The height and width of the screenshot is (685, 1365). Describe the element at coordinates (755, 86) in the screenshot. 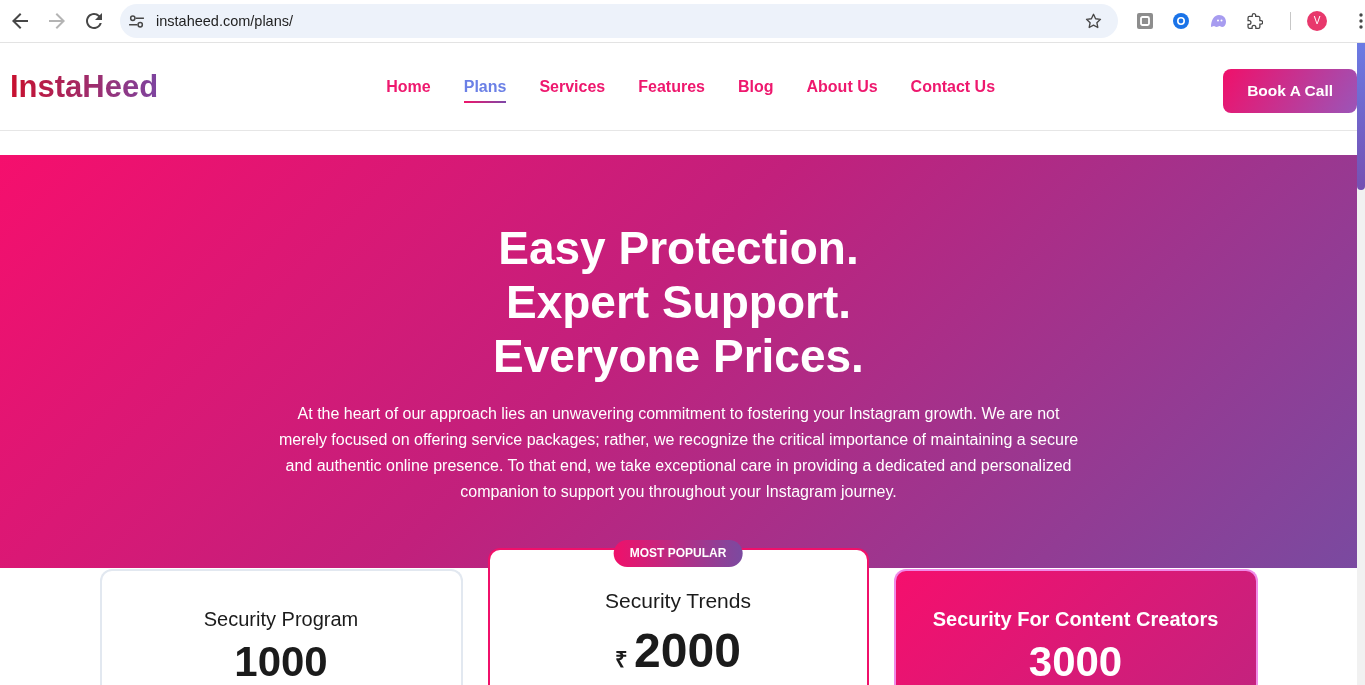

I see `nav-link: Blog` at that location.